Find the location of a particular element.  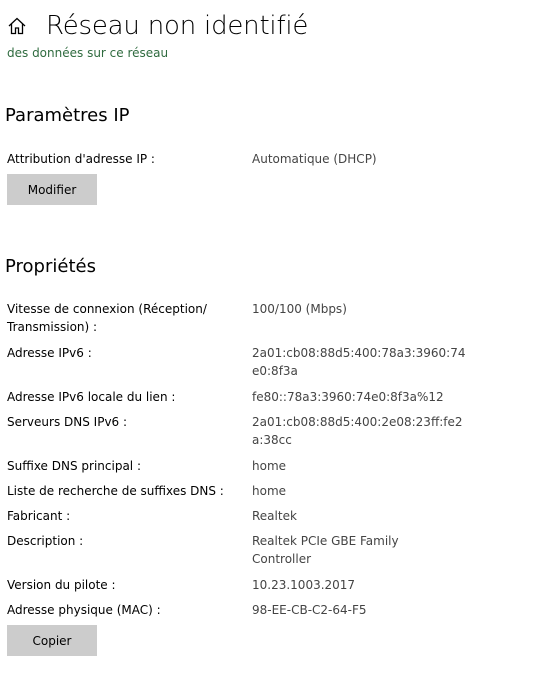

property-value: Realtek PCIe GBE Family Controller is located at coordinates (325, 550).